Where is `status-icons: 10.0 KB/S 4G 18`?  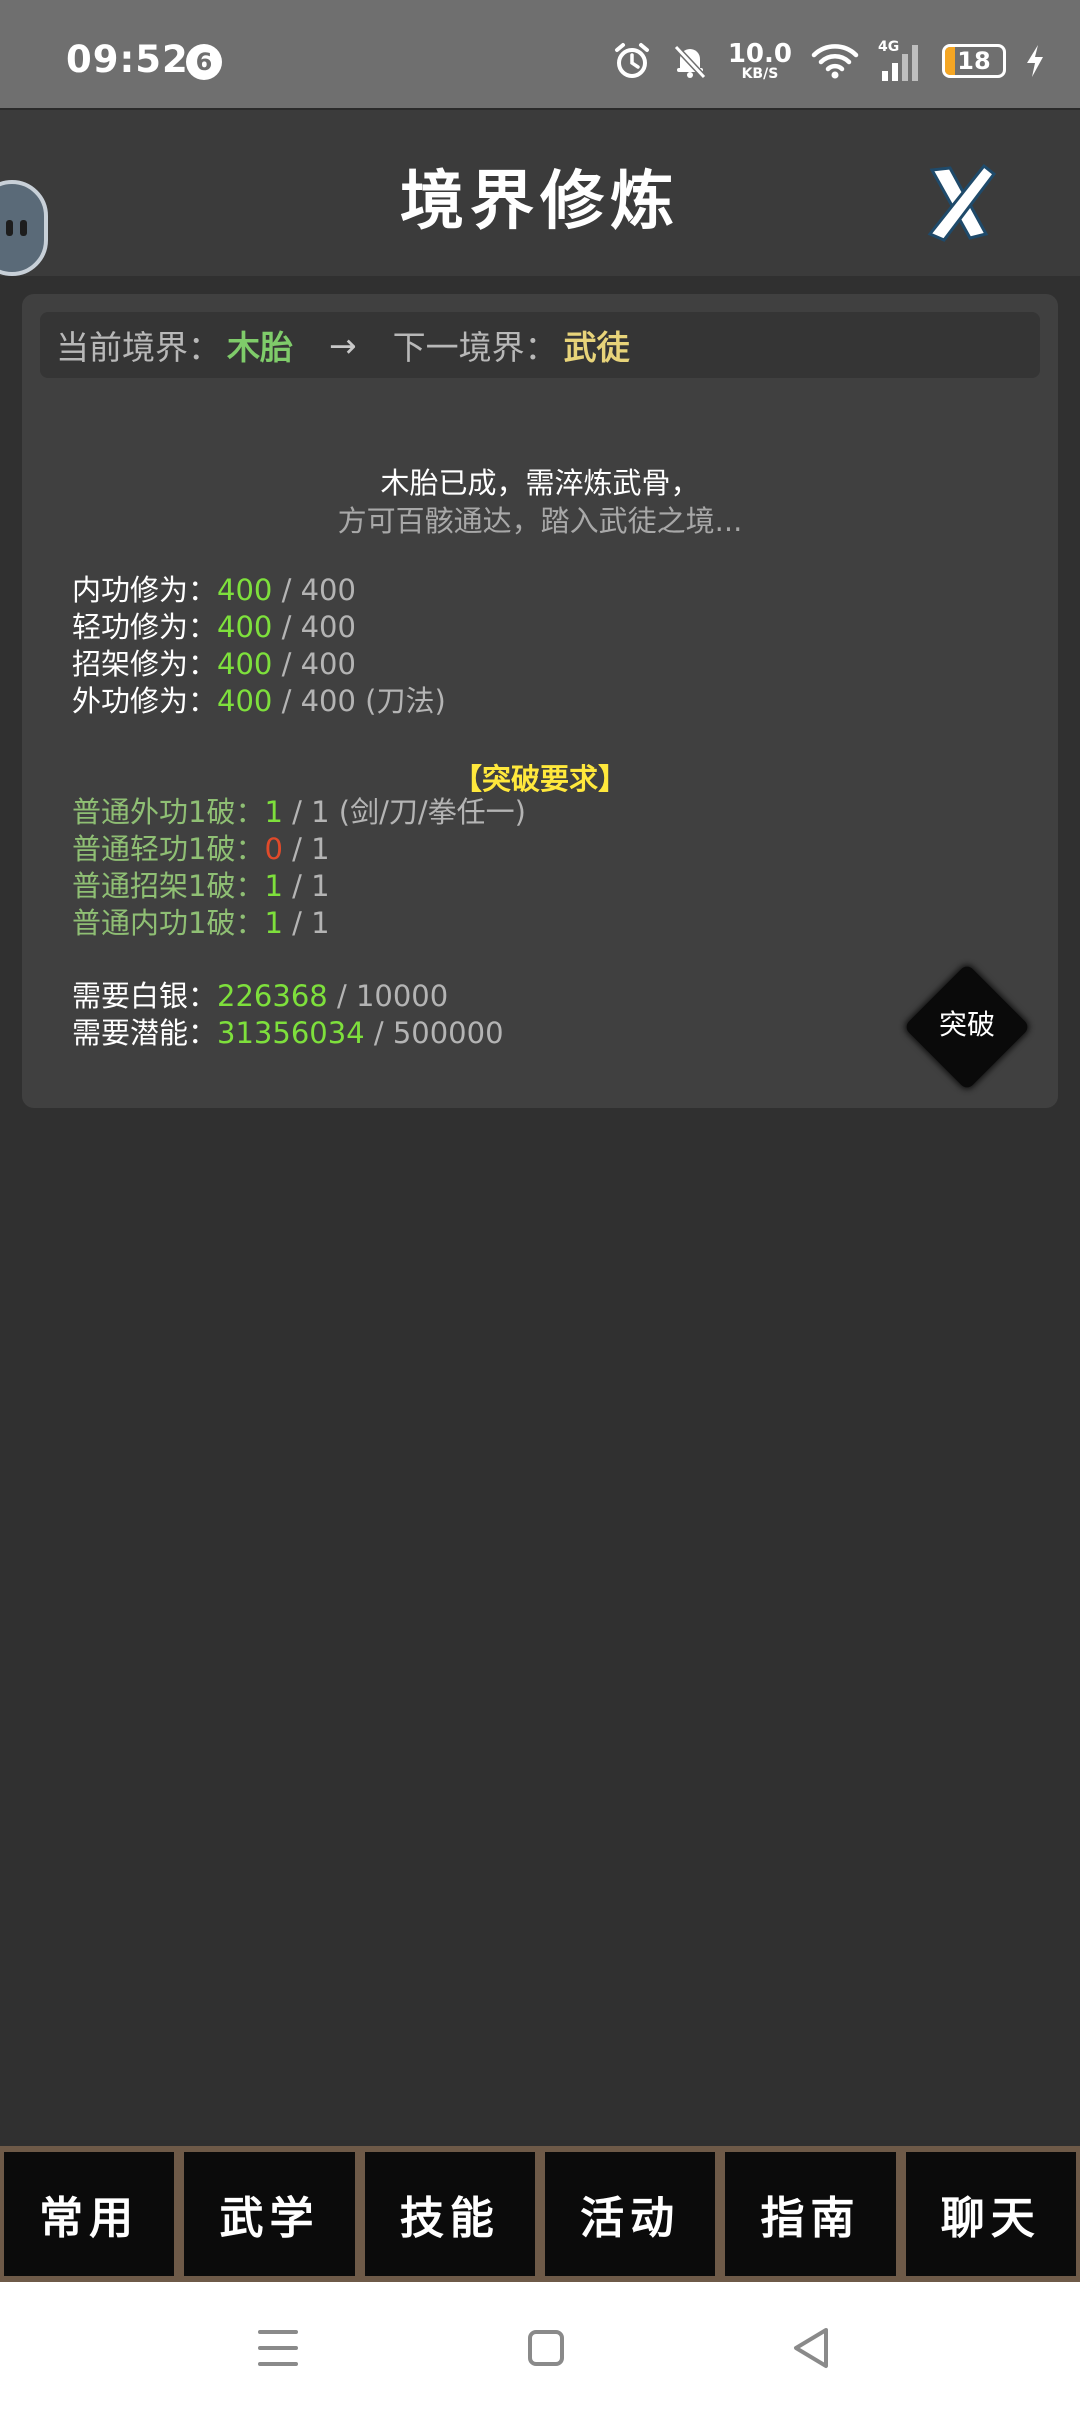 status-icons: 10.0 KB/S 4G 18 is located at coordinates (829, 61).